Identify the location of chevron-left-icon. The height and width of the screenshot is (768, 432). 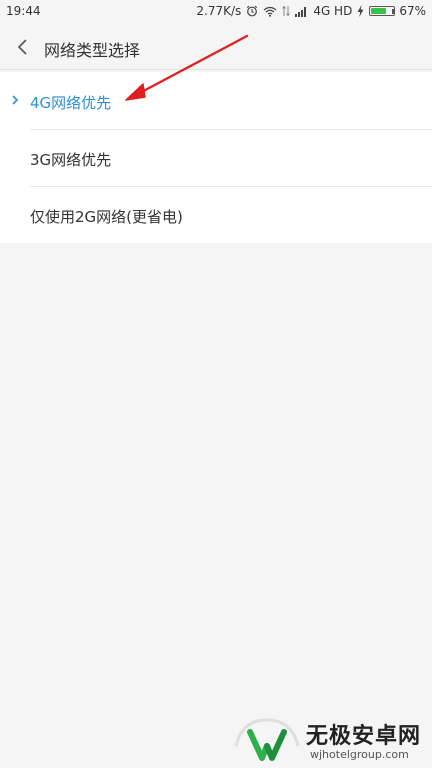
(22, 47).